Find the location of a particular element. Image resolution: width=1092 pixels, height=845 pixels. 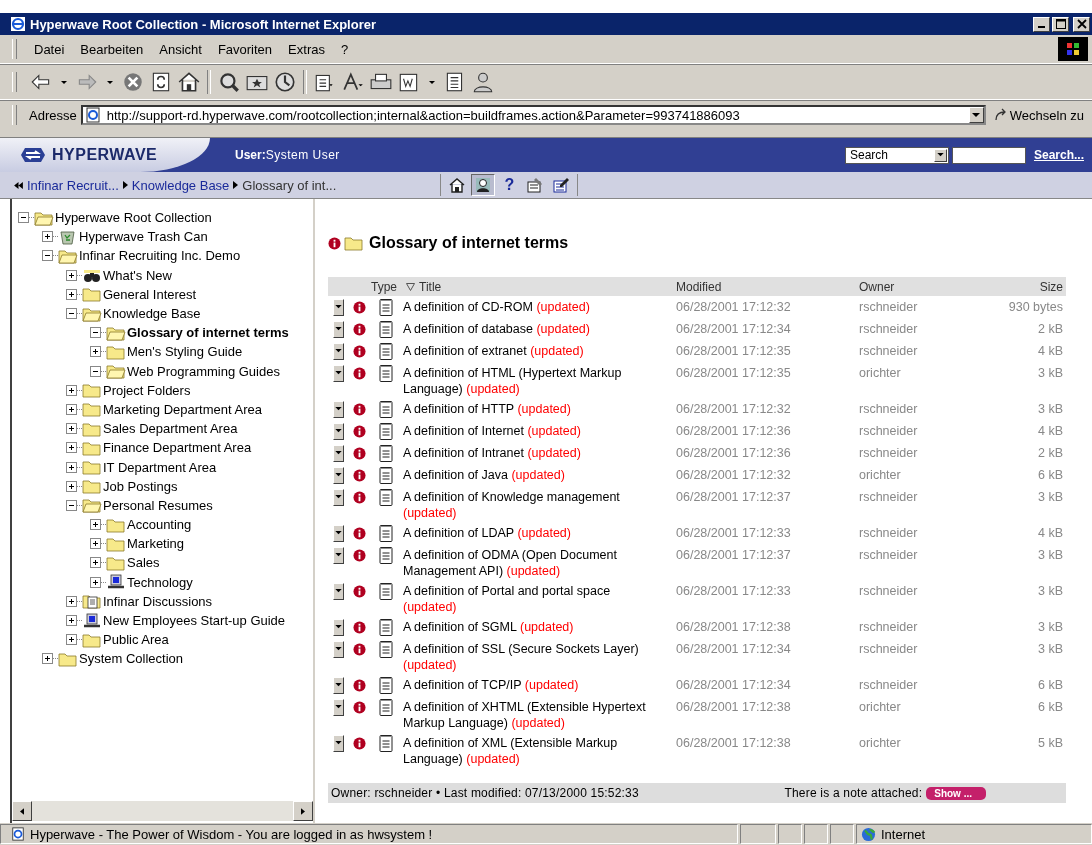

document-title-link: A definition of database (updated) is located at coordinates (538, 328).